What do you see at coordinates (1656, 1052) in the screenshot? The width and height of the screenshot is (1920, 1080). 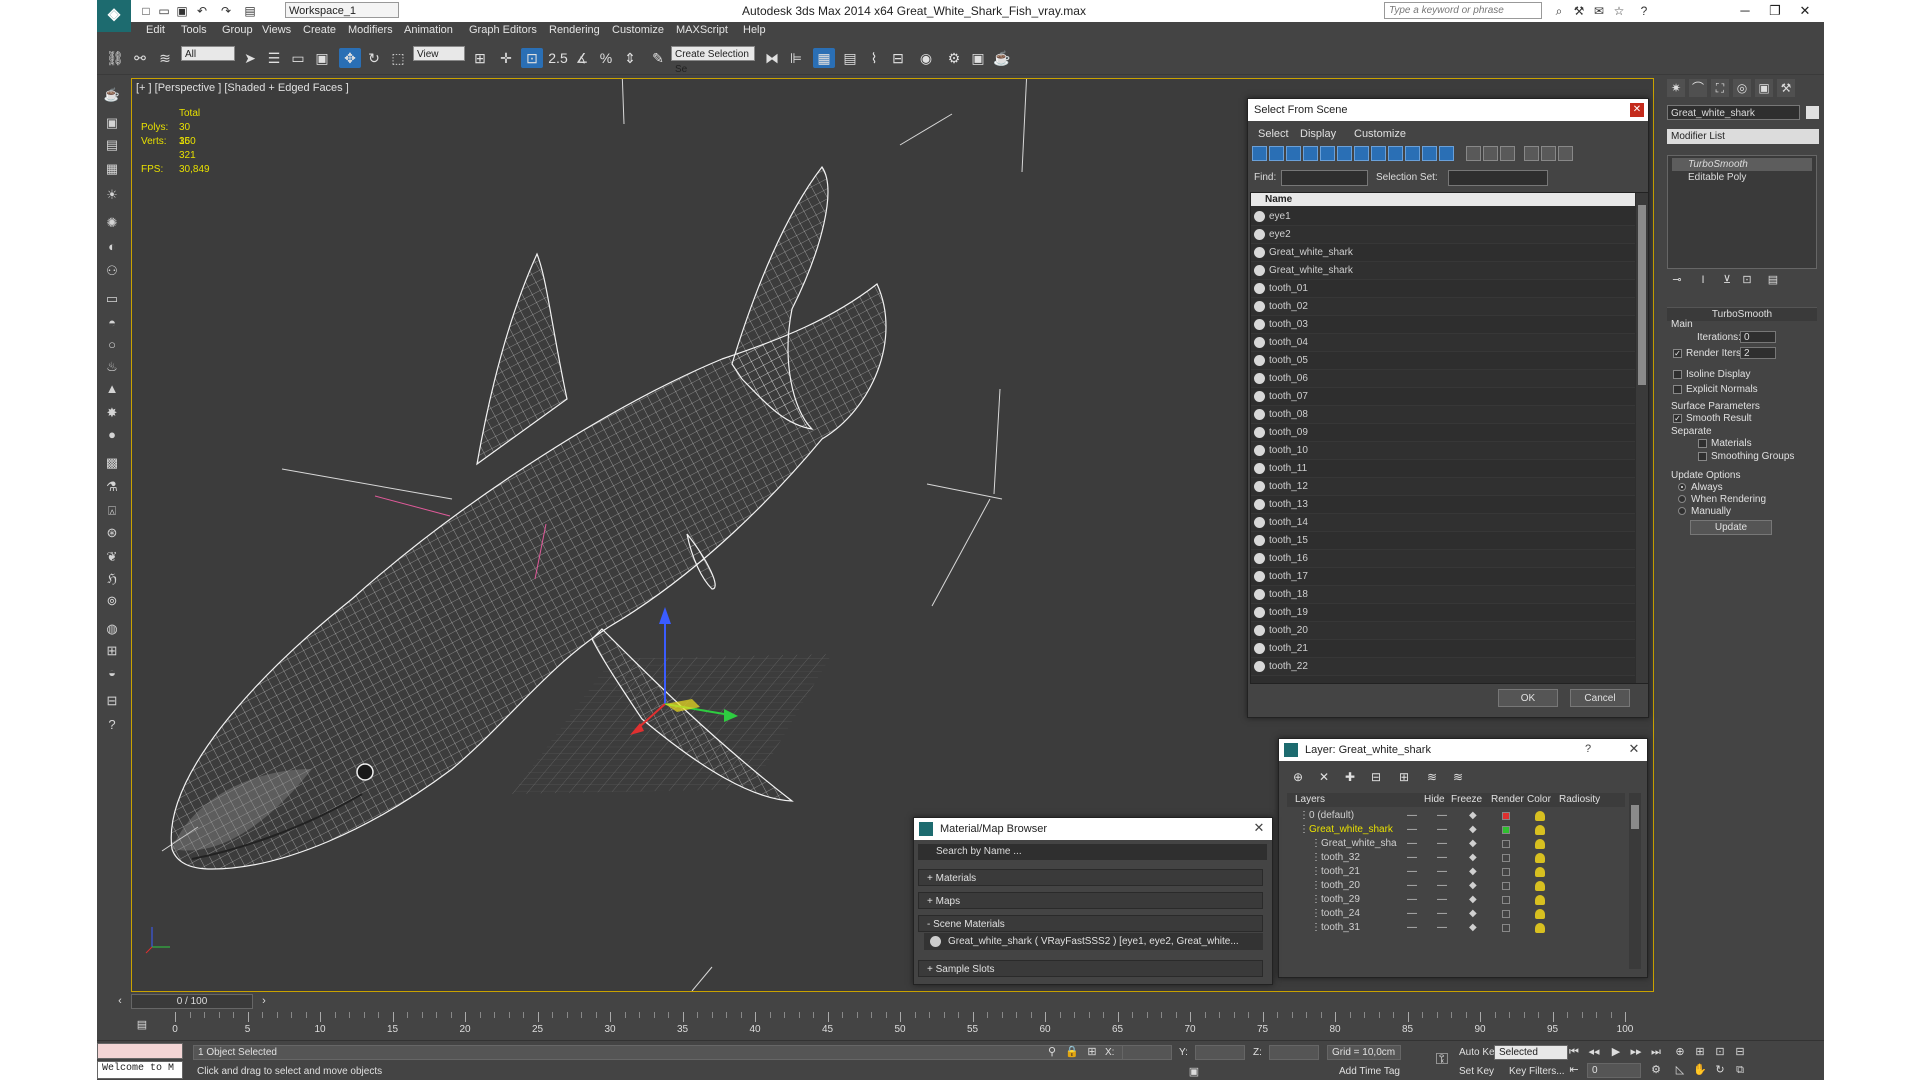 I see `go-to-end-icon: ⏭` at bounding box center [1656, 1052].